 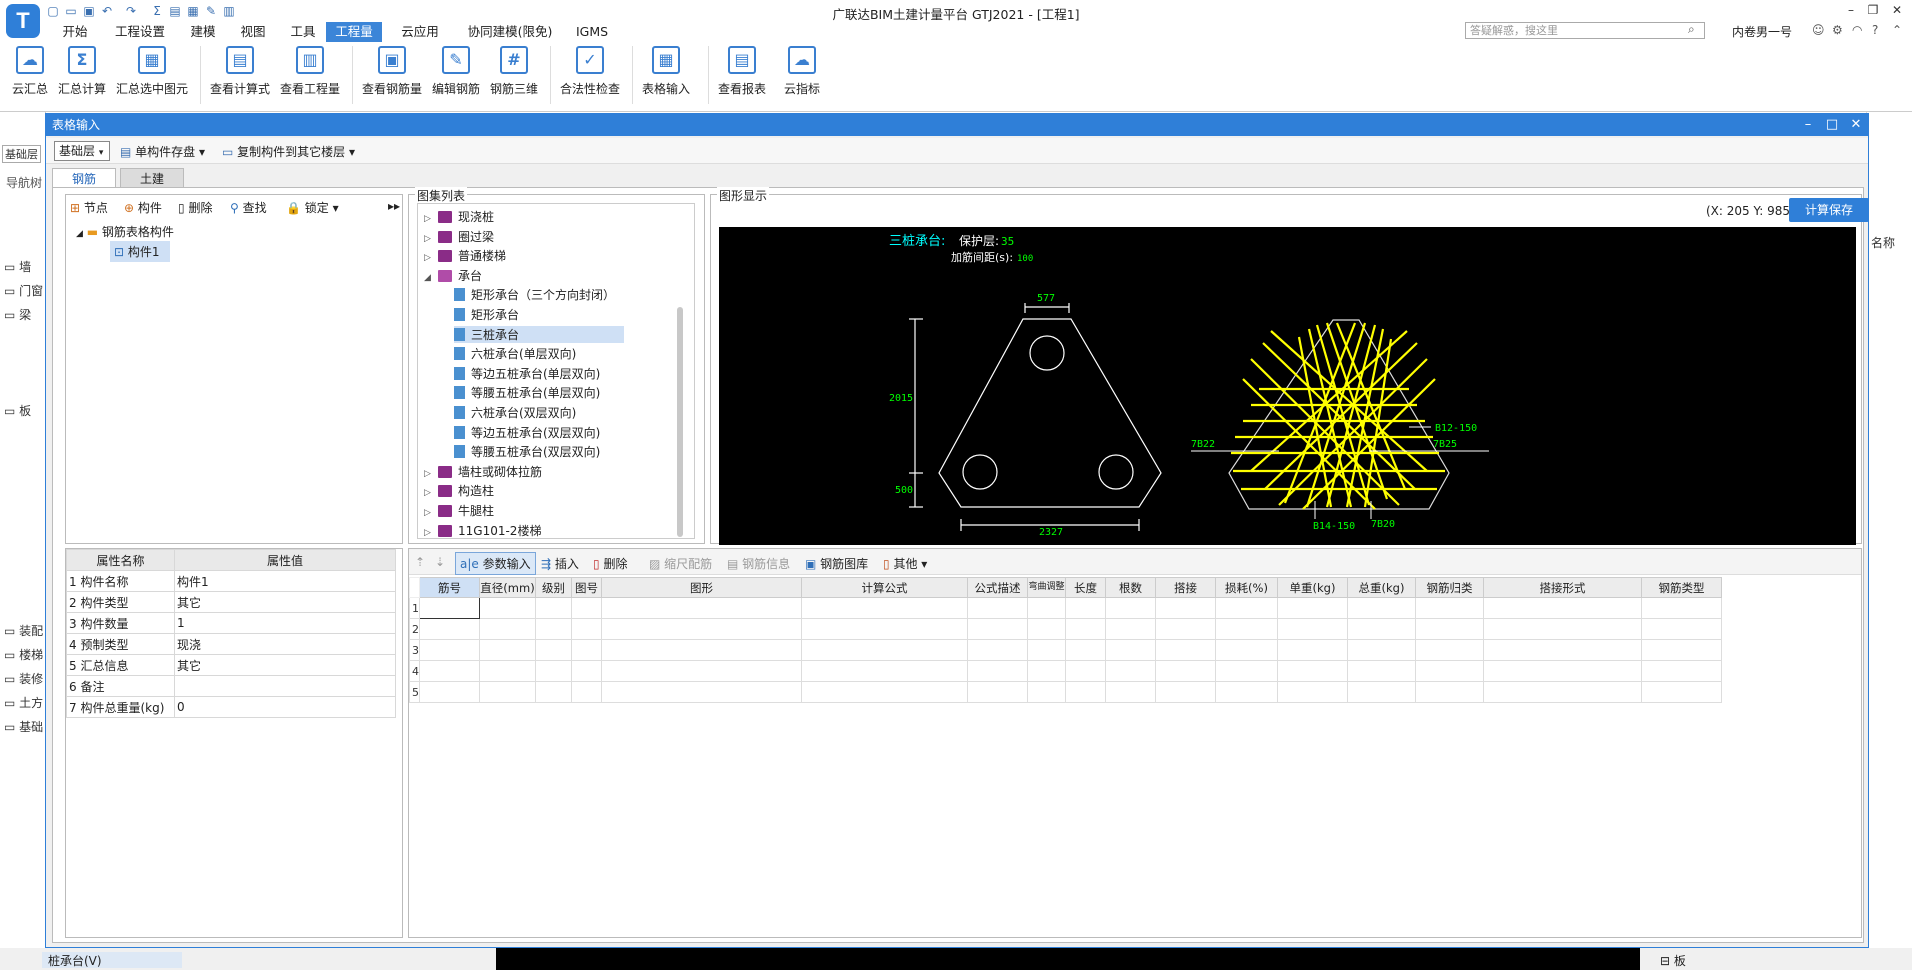 What do you see at coordinates (143, 207) in the screenshot?
I see `component-button: ⊕ 构件` at bounding box center [143, 207].